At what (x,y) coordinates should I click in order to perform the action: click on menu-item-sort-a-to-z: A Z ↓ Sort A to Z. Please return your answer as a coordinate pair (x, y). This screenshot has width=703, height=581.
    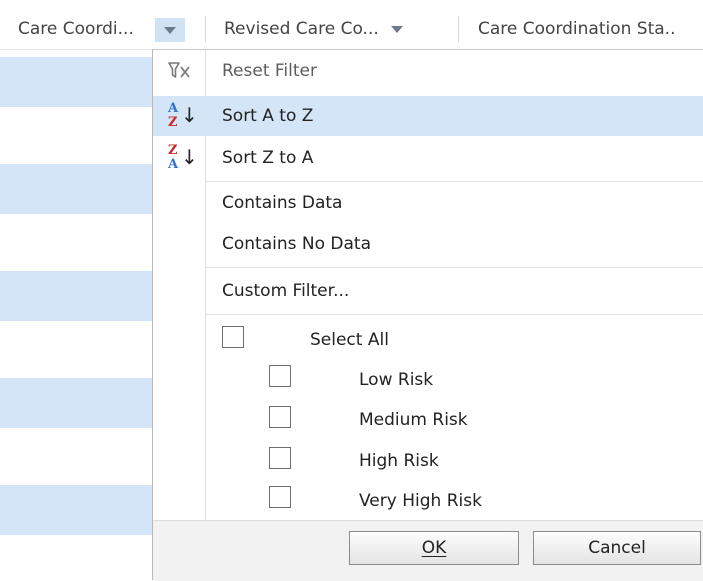
    Looking at the image, I should click on (428, 116).